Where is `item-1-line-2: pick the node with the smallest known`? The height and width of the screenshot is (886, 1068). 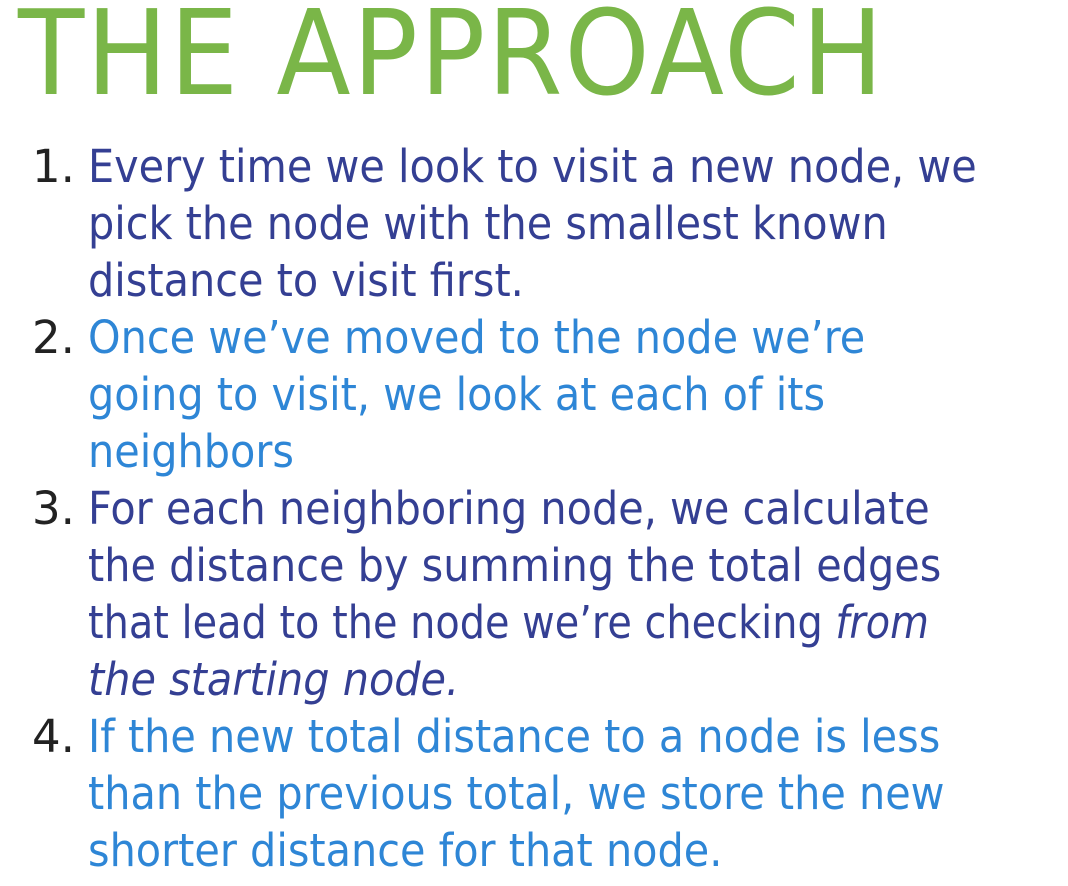 item-1-line-2: pick the node with the smallest known is located at coordinates (488, 223).